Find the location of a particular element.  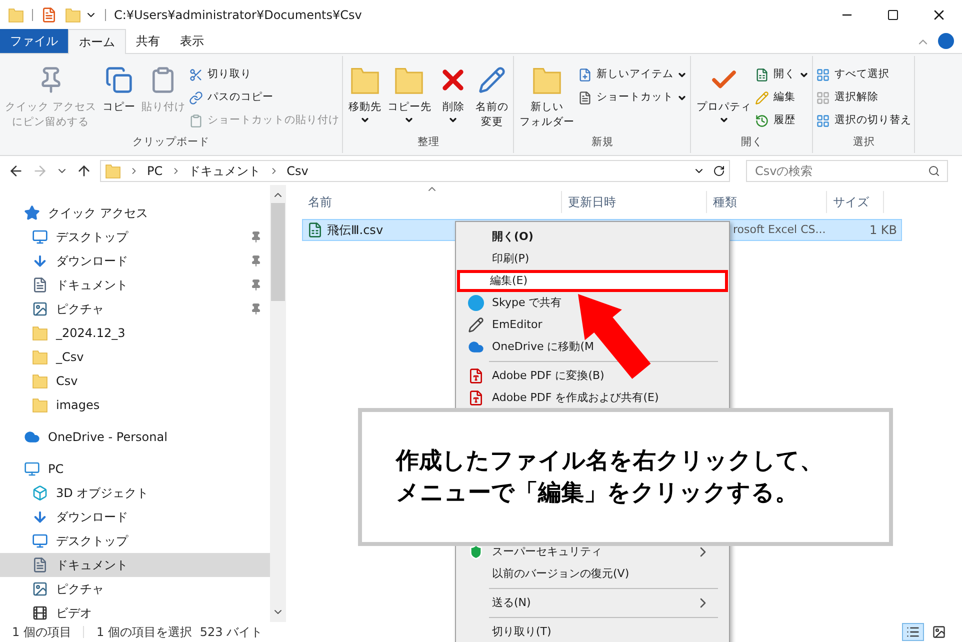

ribbon-group-label: 開く is located at coordinates (752, 142).